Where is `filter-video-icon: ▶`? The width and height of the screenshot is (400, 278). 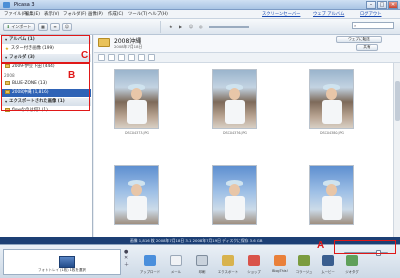
filter-video-icon: ▶ is located at coordinates (180, 26).